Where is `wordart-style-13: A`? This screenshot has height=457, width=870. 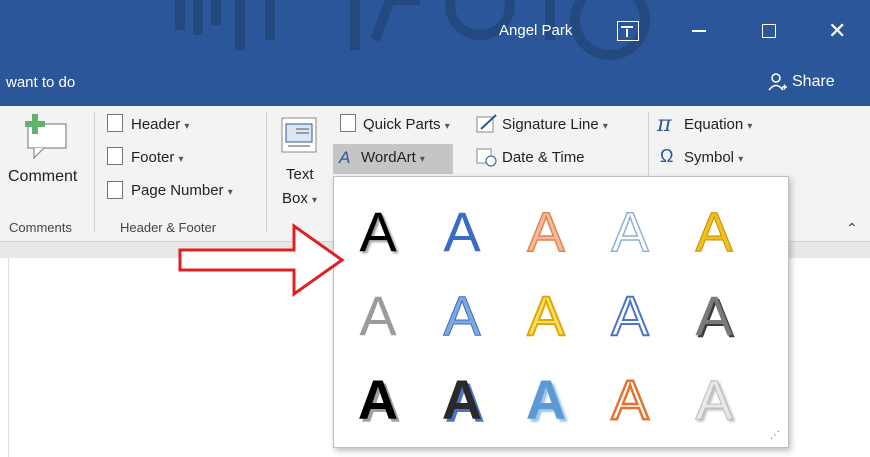
wordart-style-13: A is located at coordinates (546, 396).